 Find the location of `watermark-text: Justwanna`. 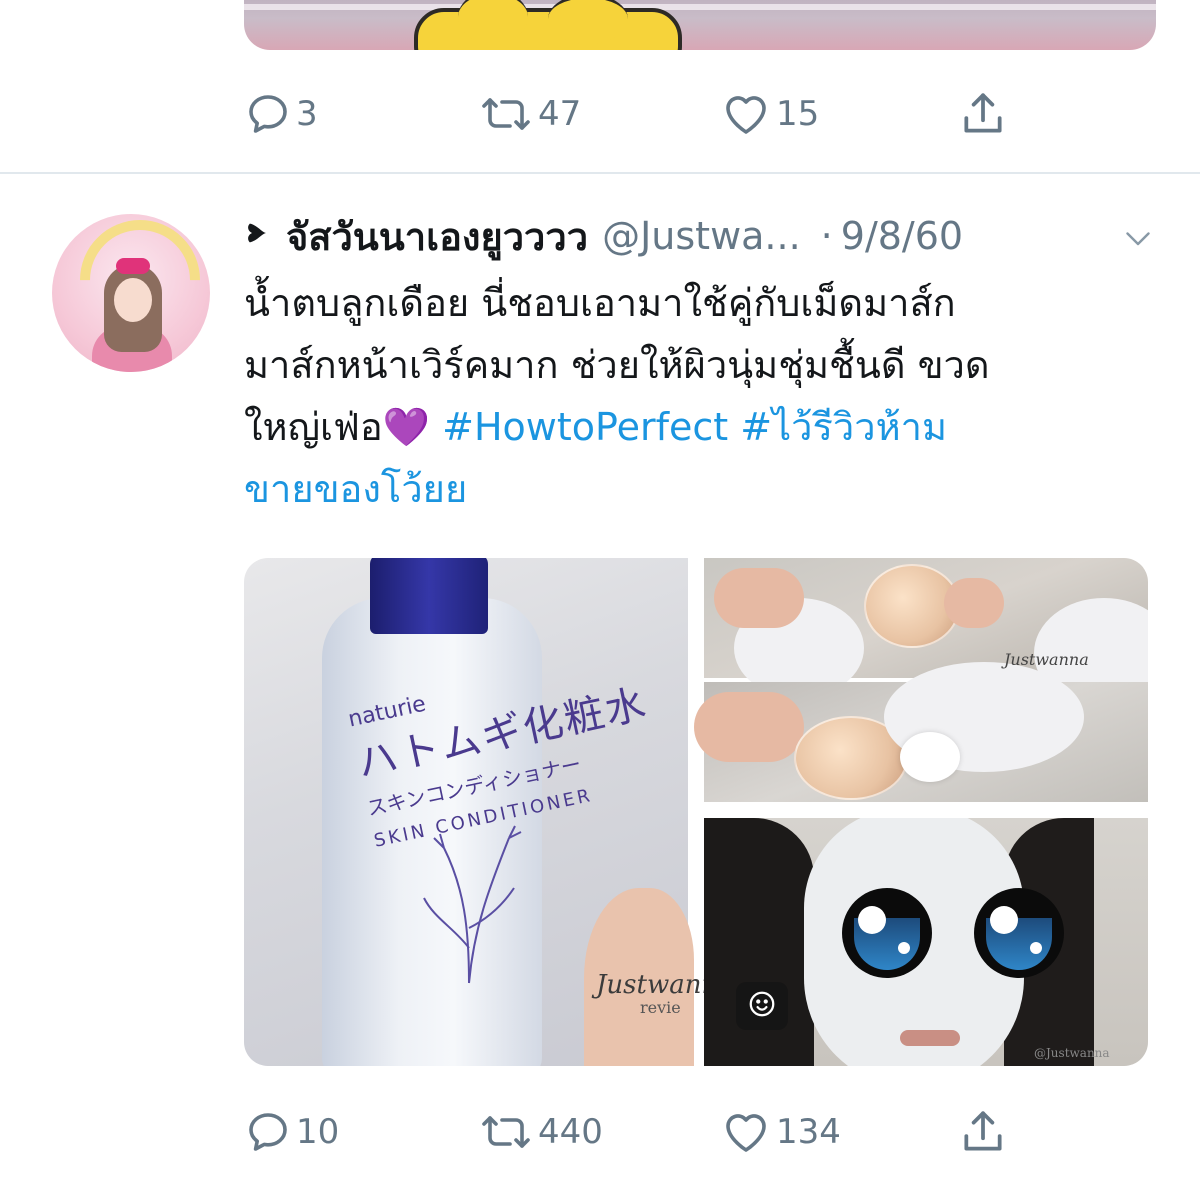

watermark-text: Justwanna is located at coordinates (1046, 659).